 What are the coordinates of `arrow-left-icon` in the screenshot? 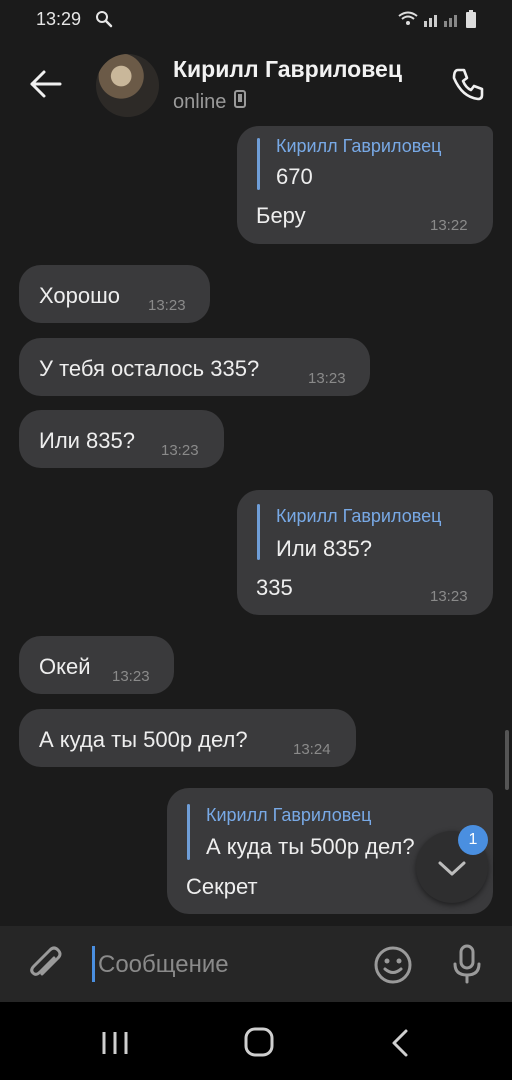 It's located at (46, 84).